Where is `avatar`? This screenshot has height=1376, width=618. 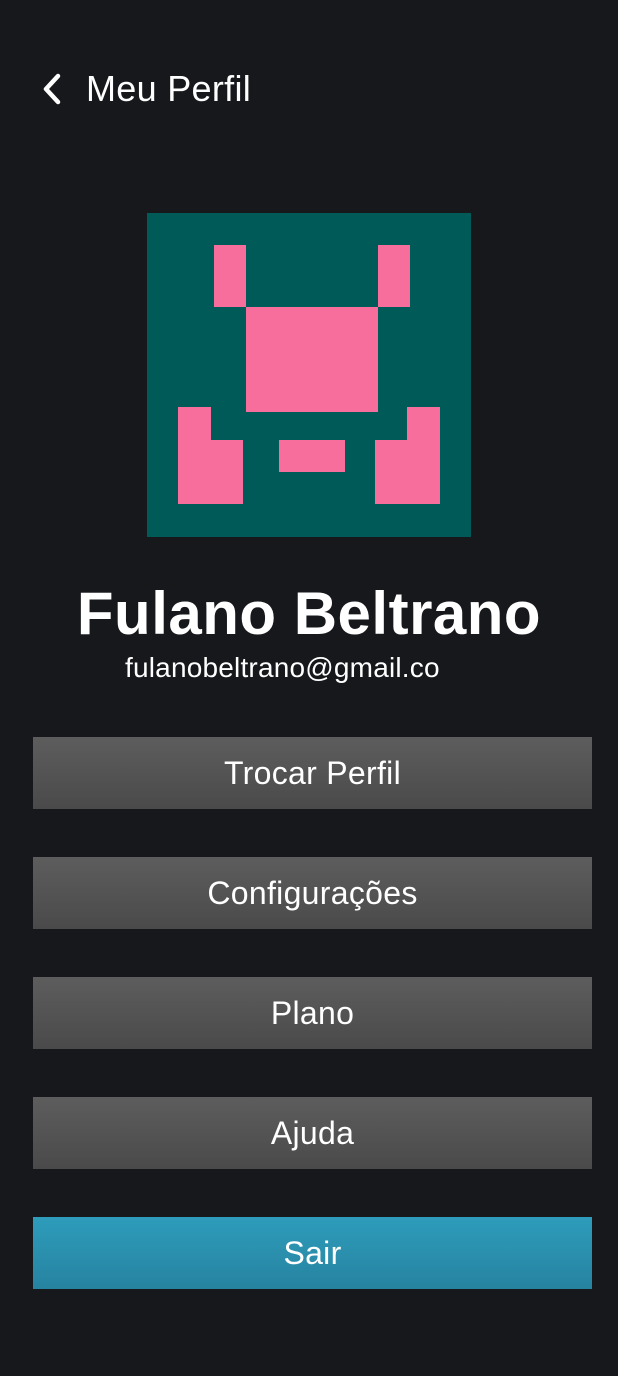 avatar is located at coordinates (309, 375).